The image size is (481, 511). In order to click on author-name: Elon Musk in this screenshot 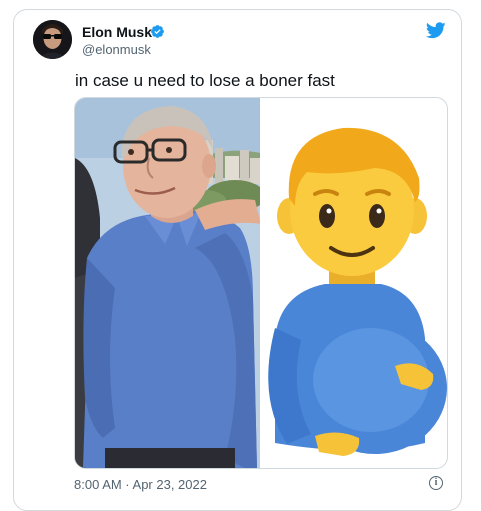, I will do `click(117, 32)`.